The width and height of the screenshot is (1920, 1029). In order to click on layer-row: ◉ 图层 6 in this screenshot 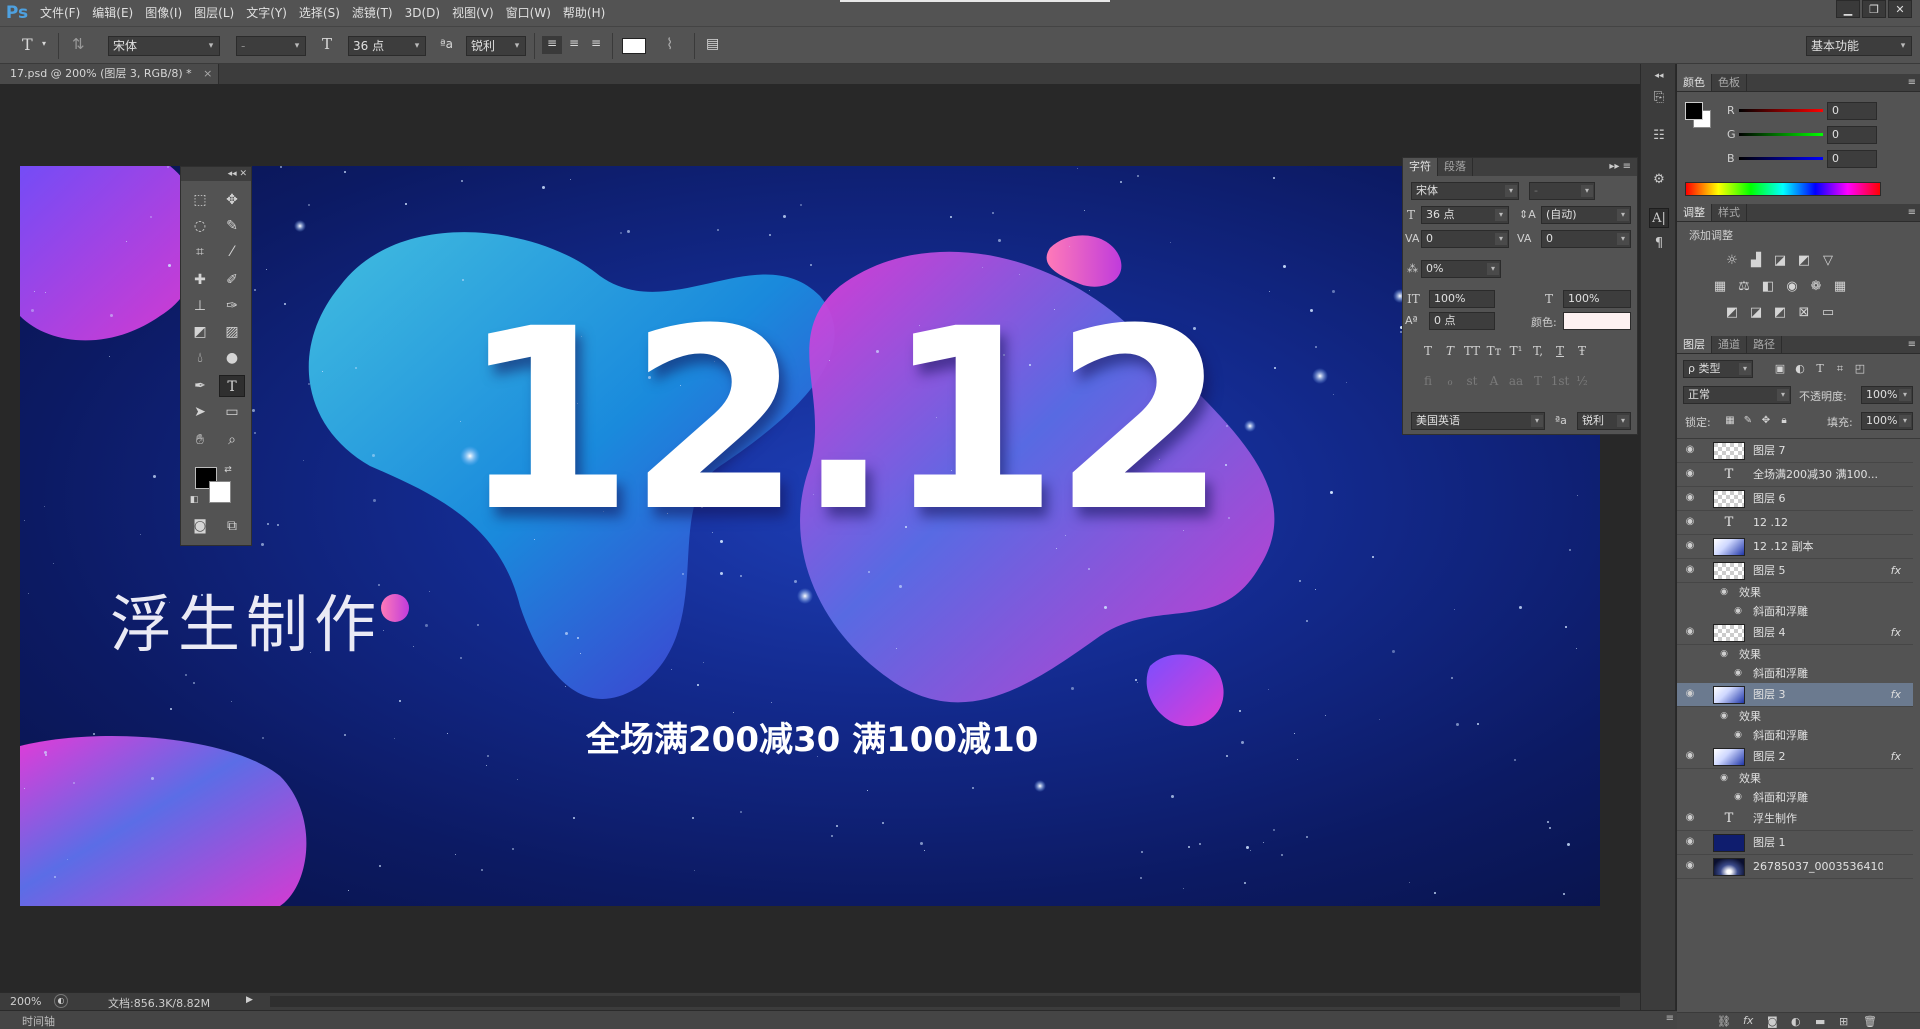, I will do `click(1795, 499)`.